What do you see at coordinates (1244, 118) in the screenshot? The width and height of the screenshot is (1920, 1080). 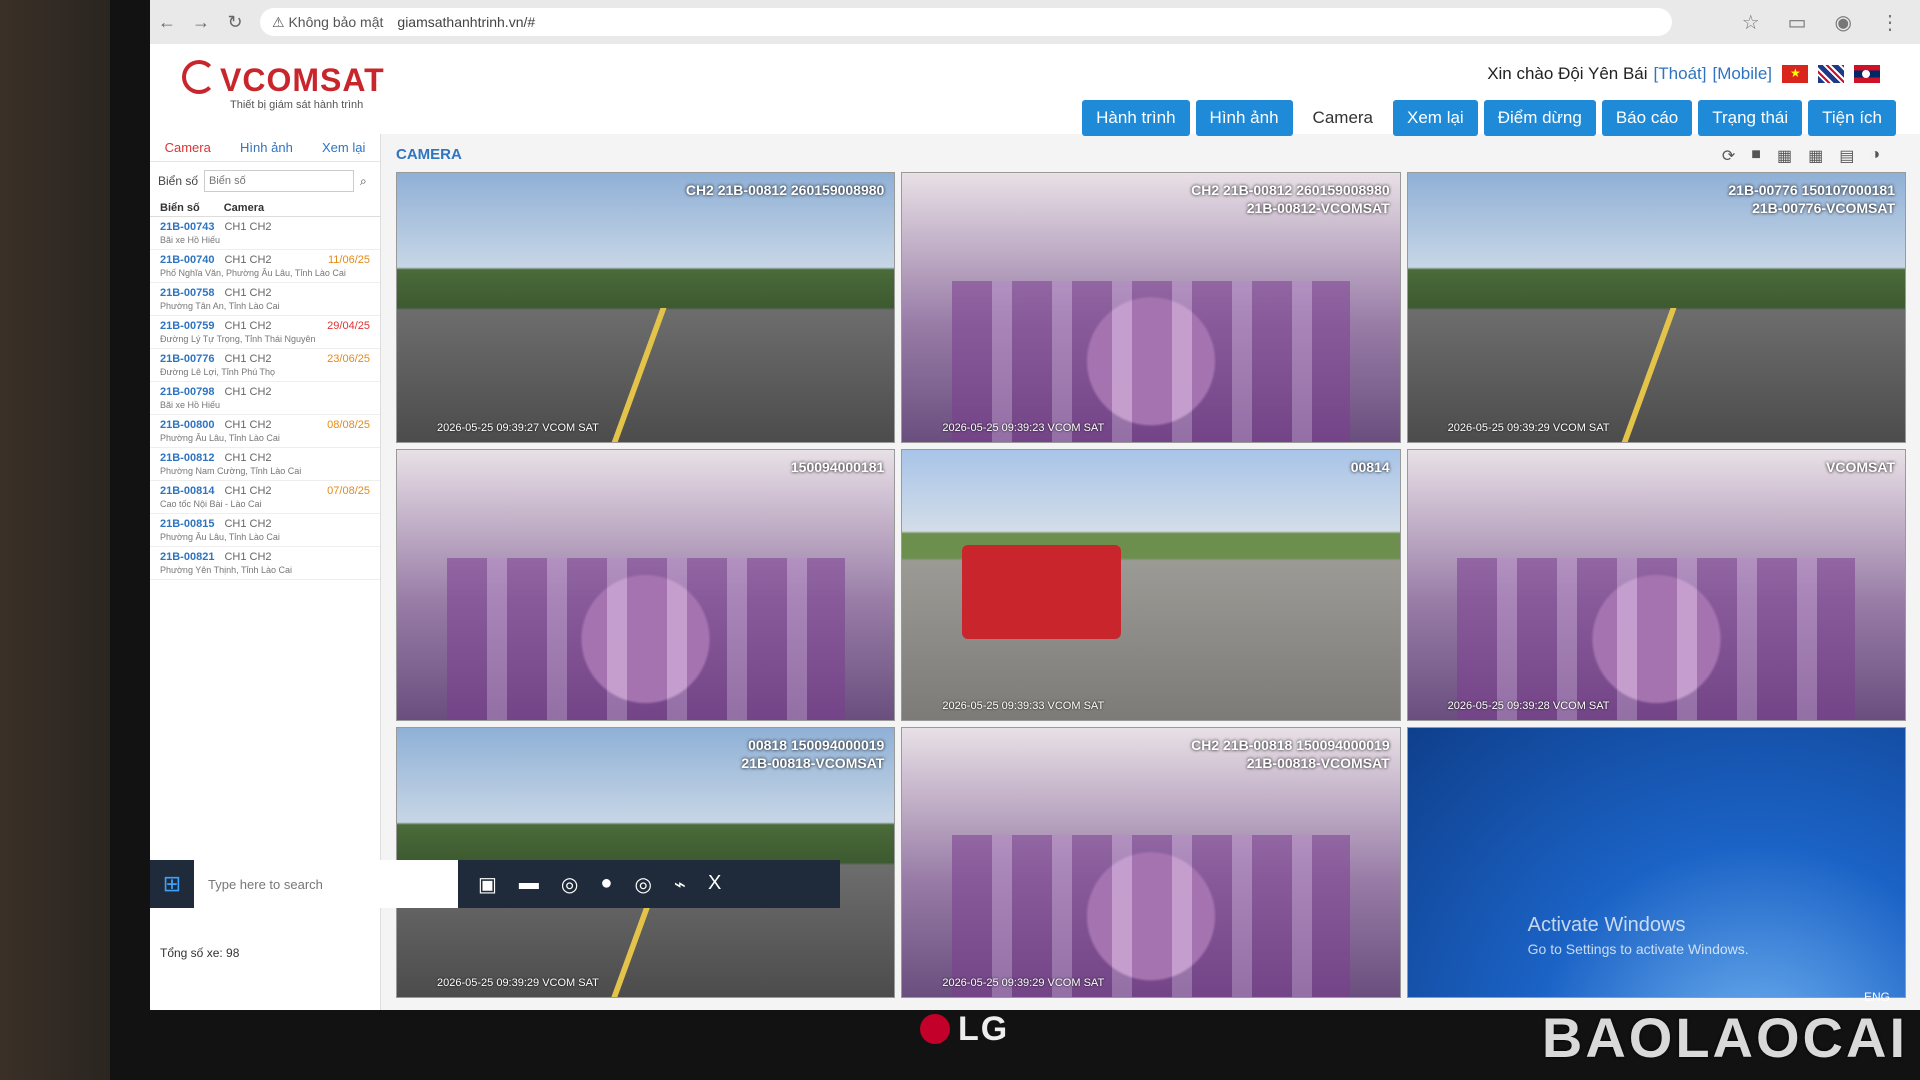 I see `tab-hinh-anh: Hình ảnh` at bounding box center [1244, 118].